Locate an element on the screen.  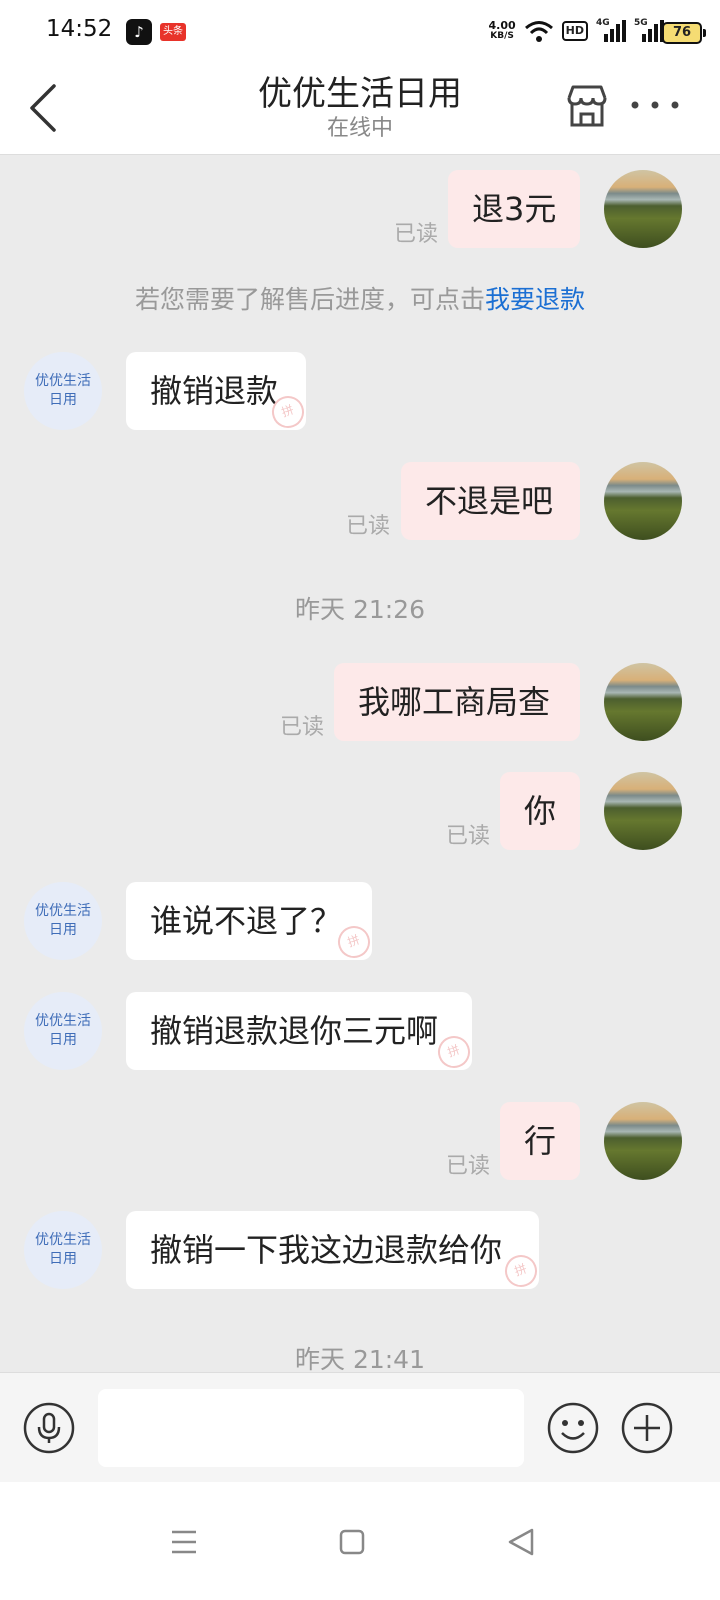
status-bar: 14:52 ♪ 头条 4.00 KB/S HD 4G 5G 76 is located at coordinates (360, 31).